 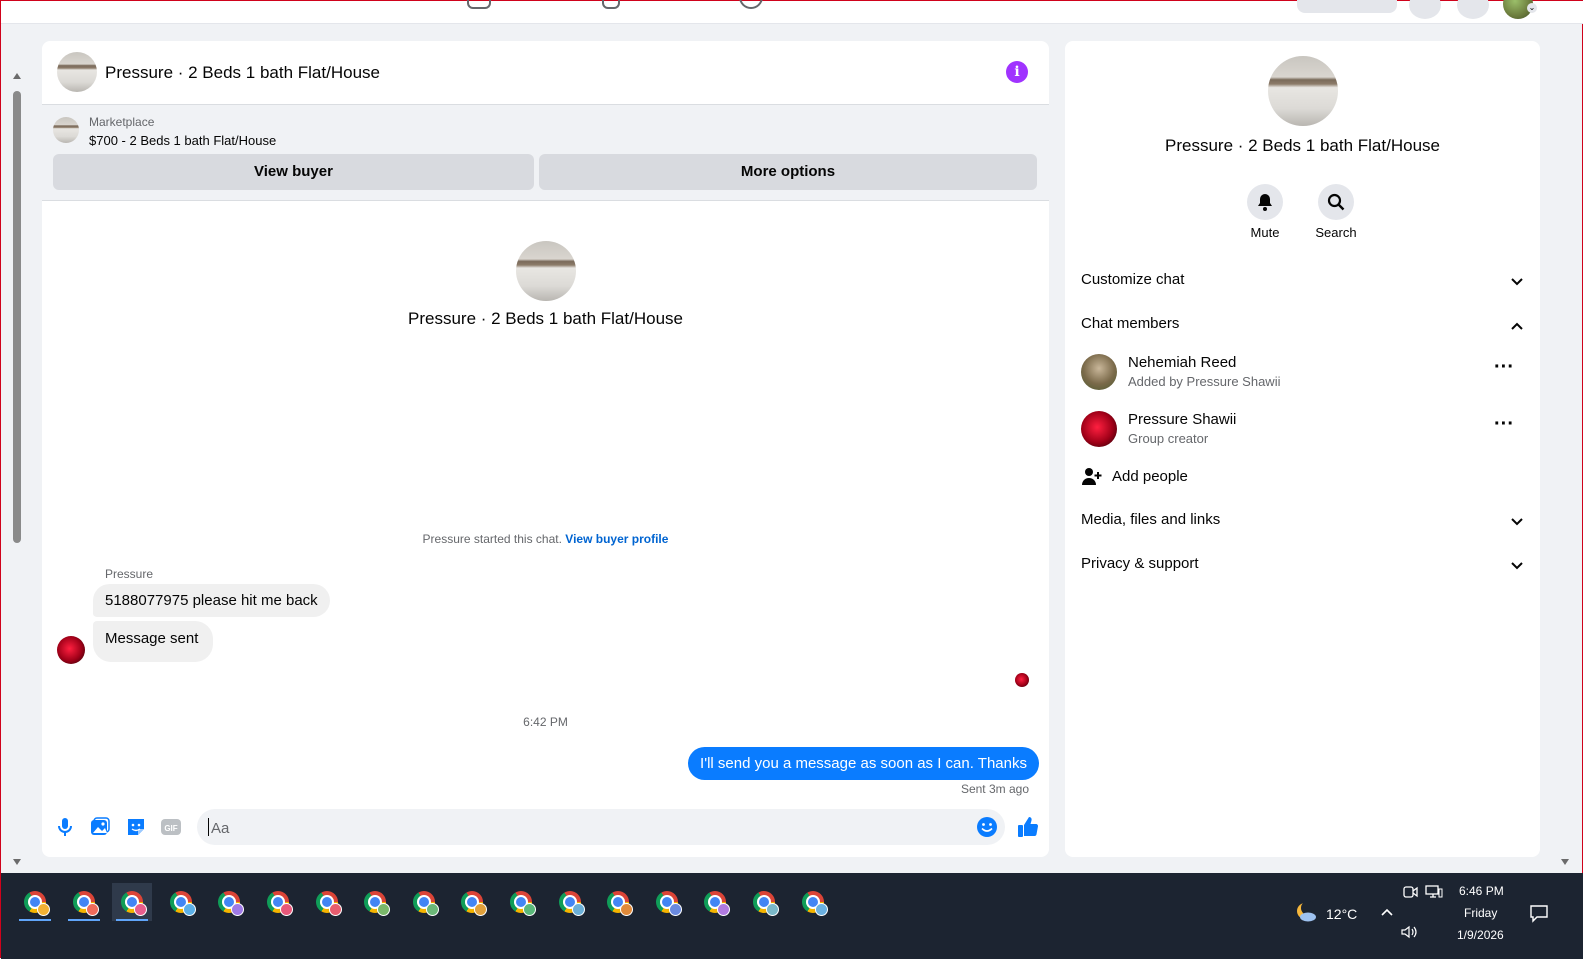 I want to click on conversation-title: Pressure · 2 Beds 1 bath Flat/House, so click(x=545, y=318).